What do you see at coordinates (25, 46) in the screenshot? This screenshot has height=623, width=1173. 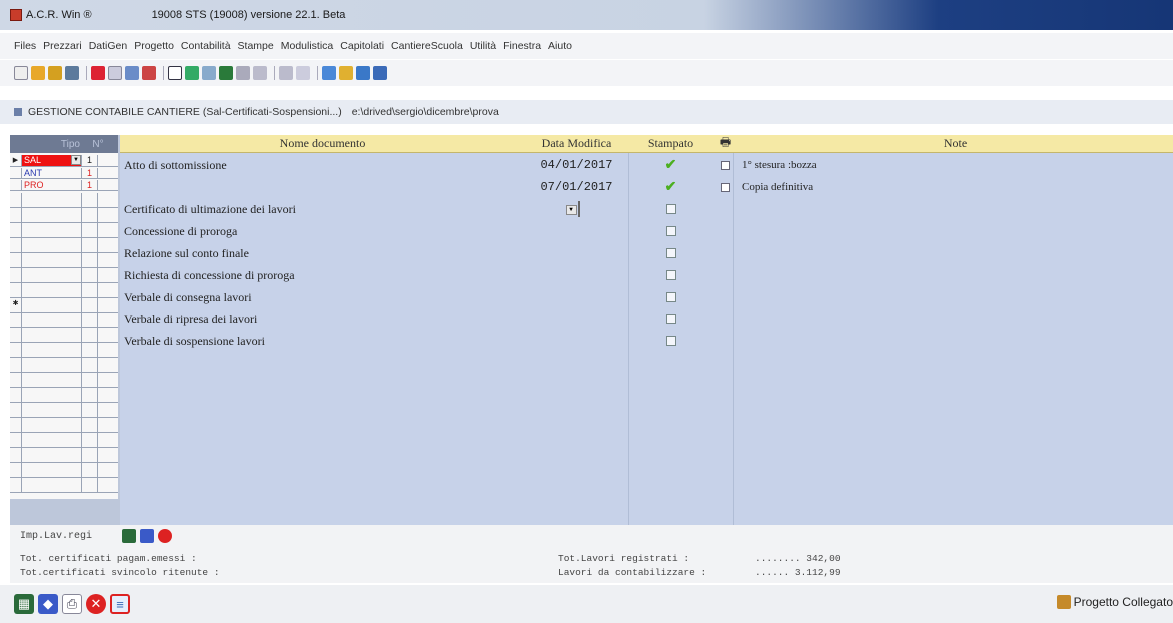 I see `menu-files: Files` at bounding box center [25, 46].